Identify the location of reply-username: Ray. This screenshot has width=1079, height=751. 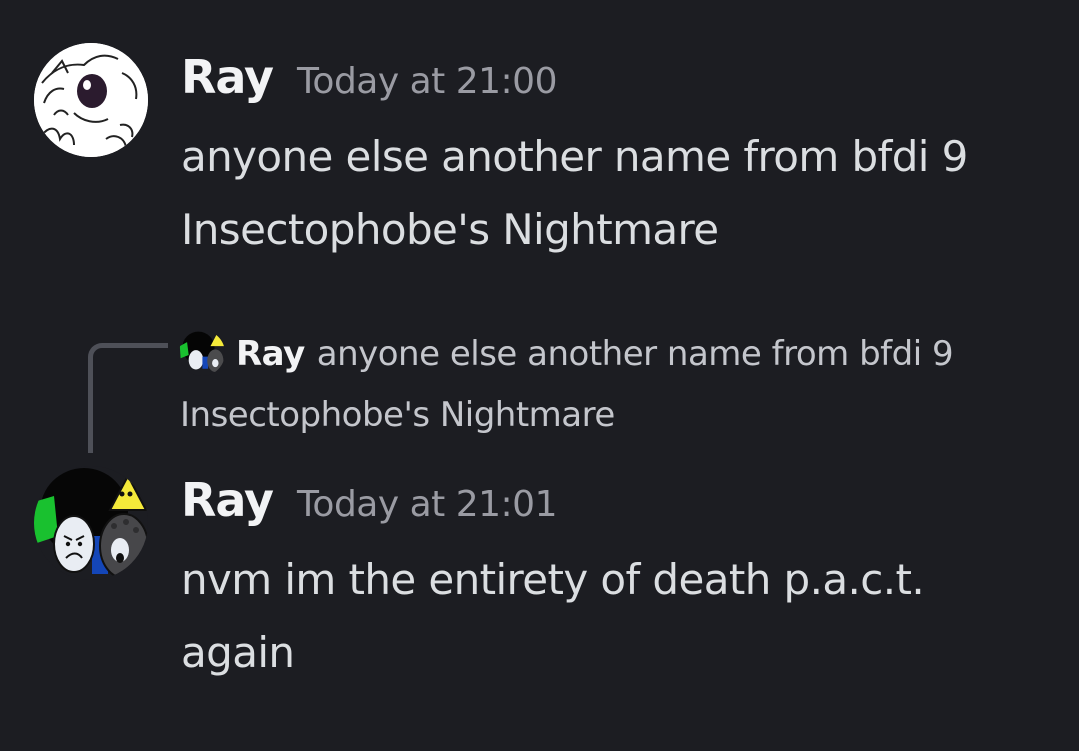
(270, 354).